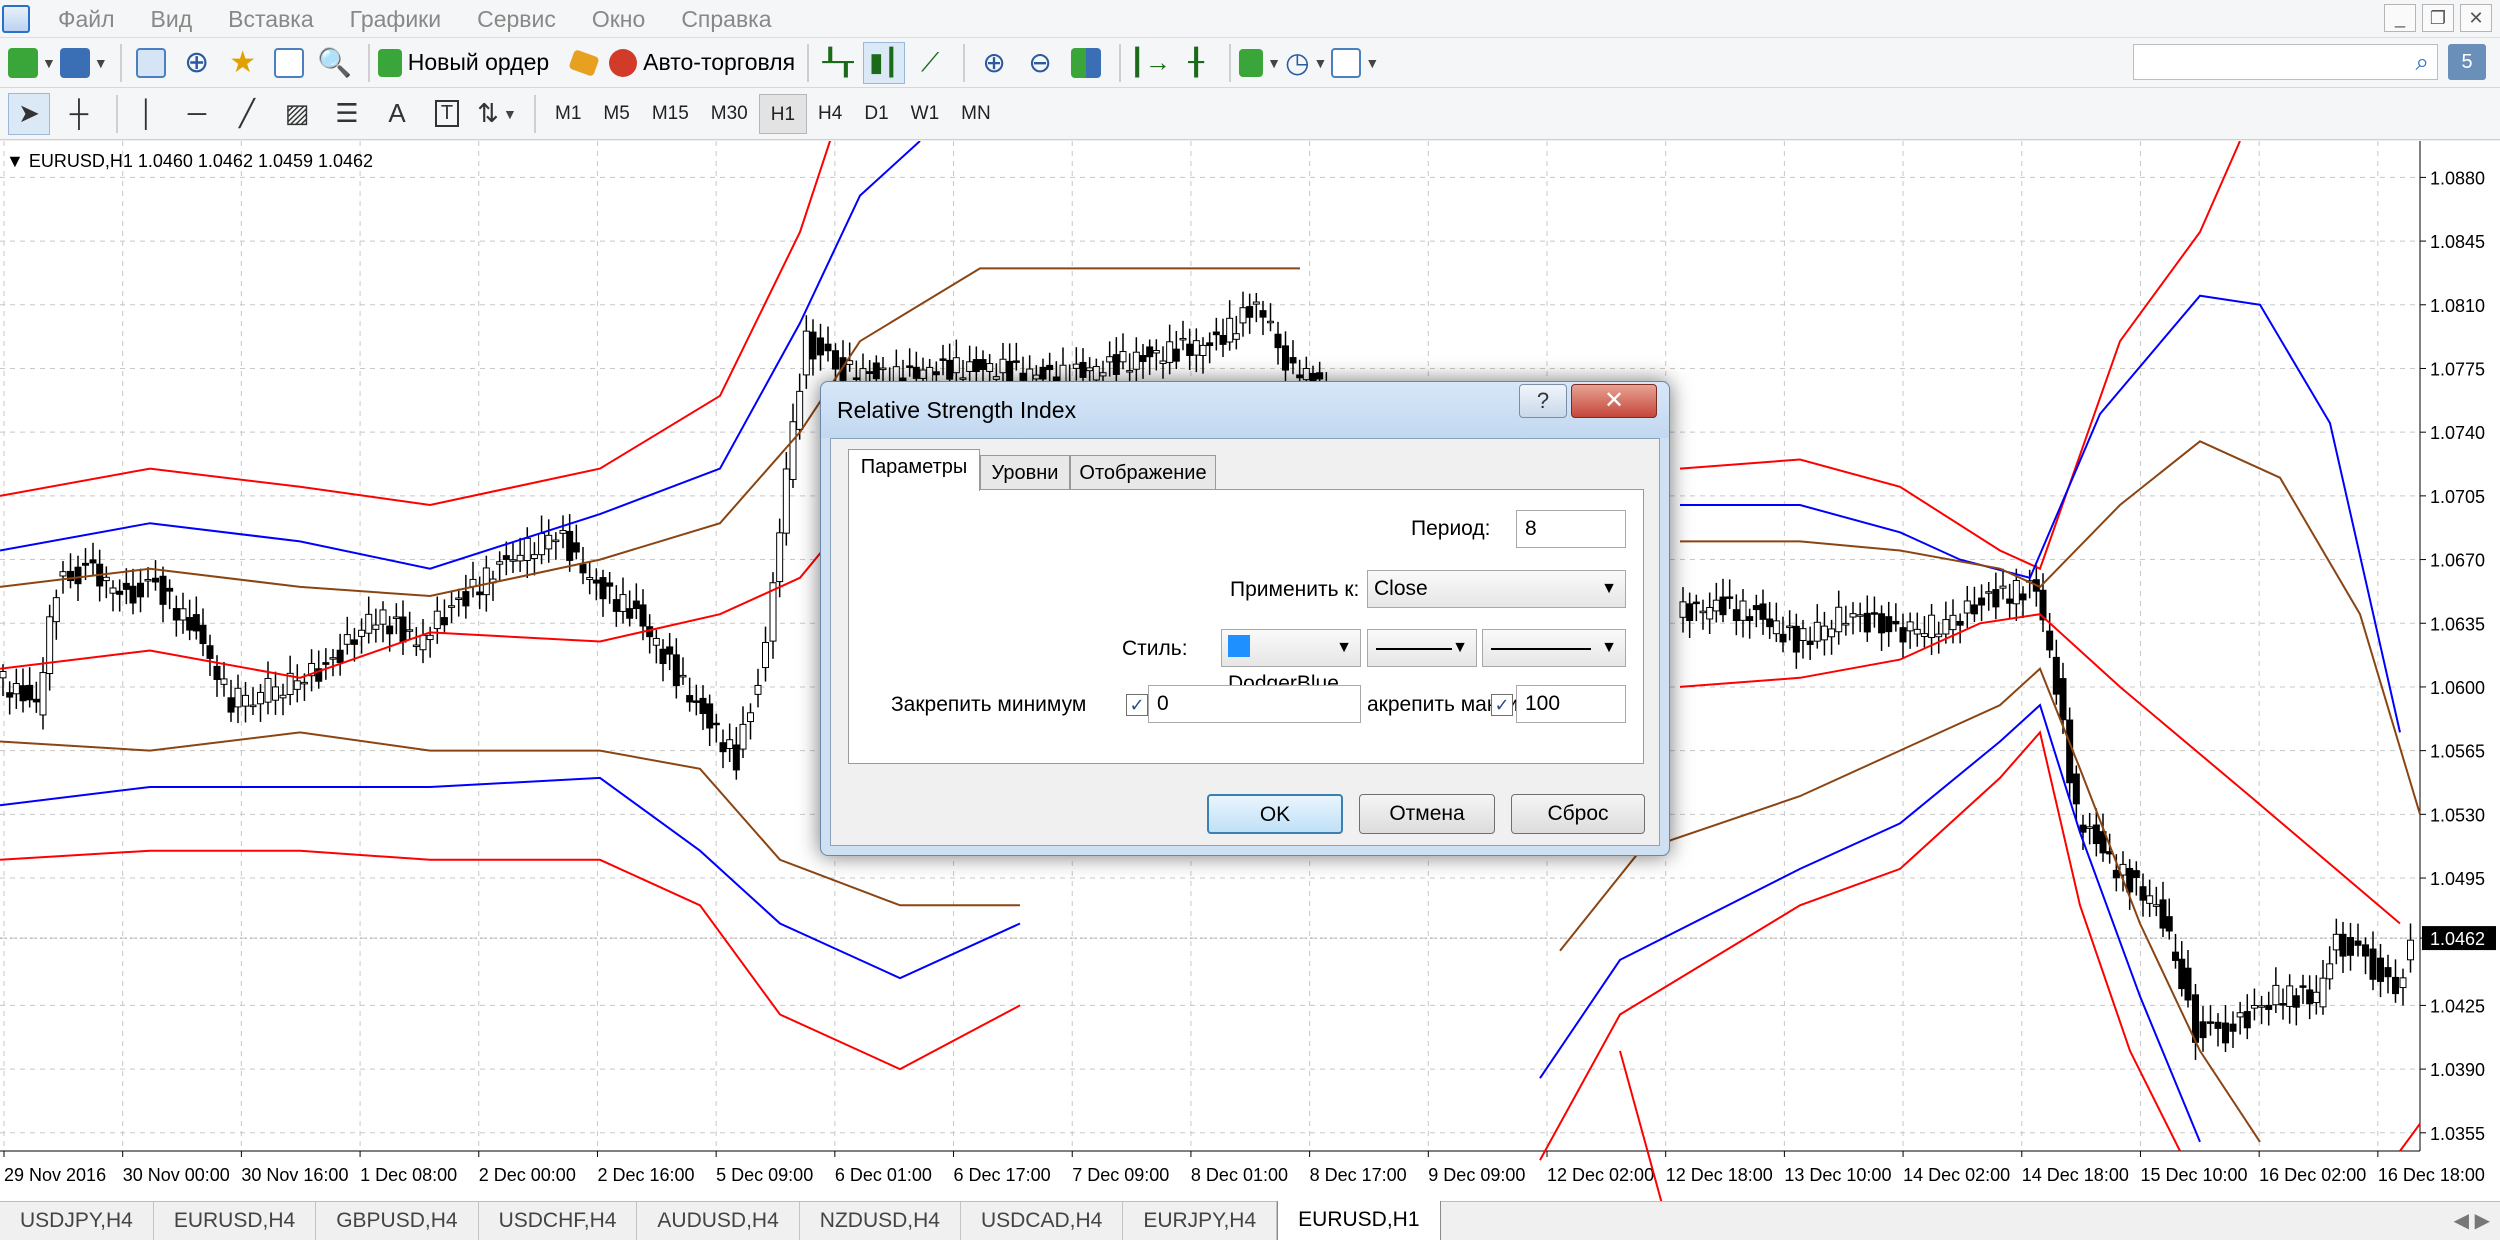 The height and width of the screenshot is (1240, 2500). What do you see at coordinates (2285, 62) in the screenshot?
I see `search-input: ⌕` at bounding box center [2285, 62].